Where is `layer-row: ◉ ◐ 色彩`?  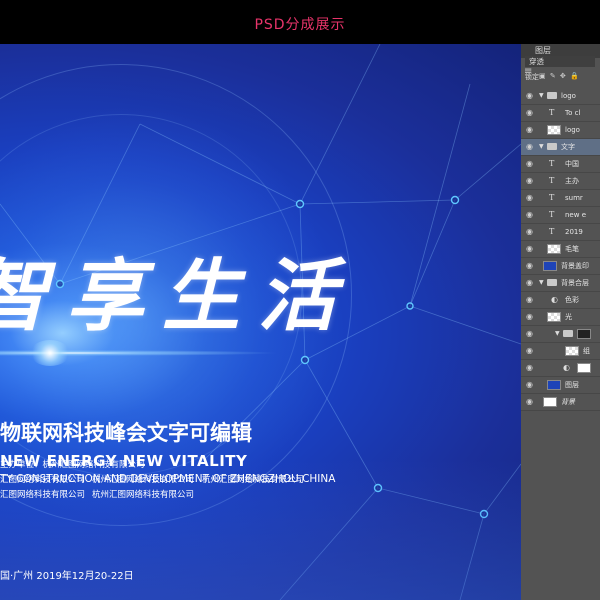 layer-row: ◉ ◐ 色彩 is located at coordinates (560, 300).